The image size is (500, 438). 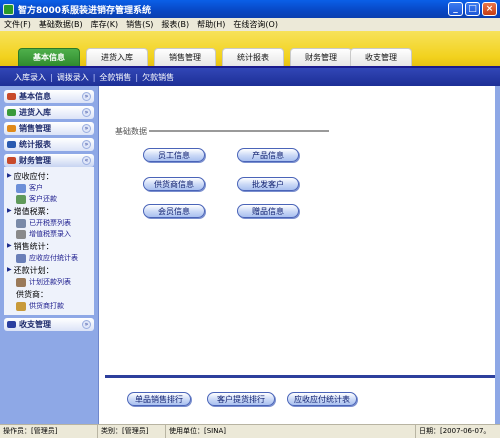 What do you see at coordinates (55, 188) in the screenshot?
I see `sidebar-item-customer: 客户` at bounding box center [55, 188].